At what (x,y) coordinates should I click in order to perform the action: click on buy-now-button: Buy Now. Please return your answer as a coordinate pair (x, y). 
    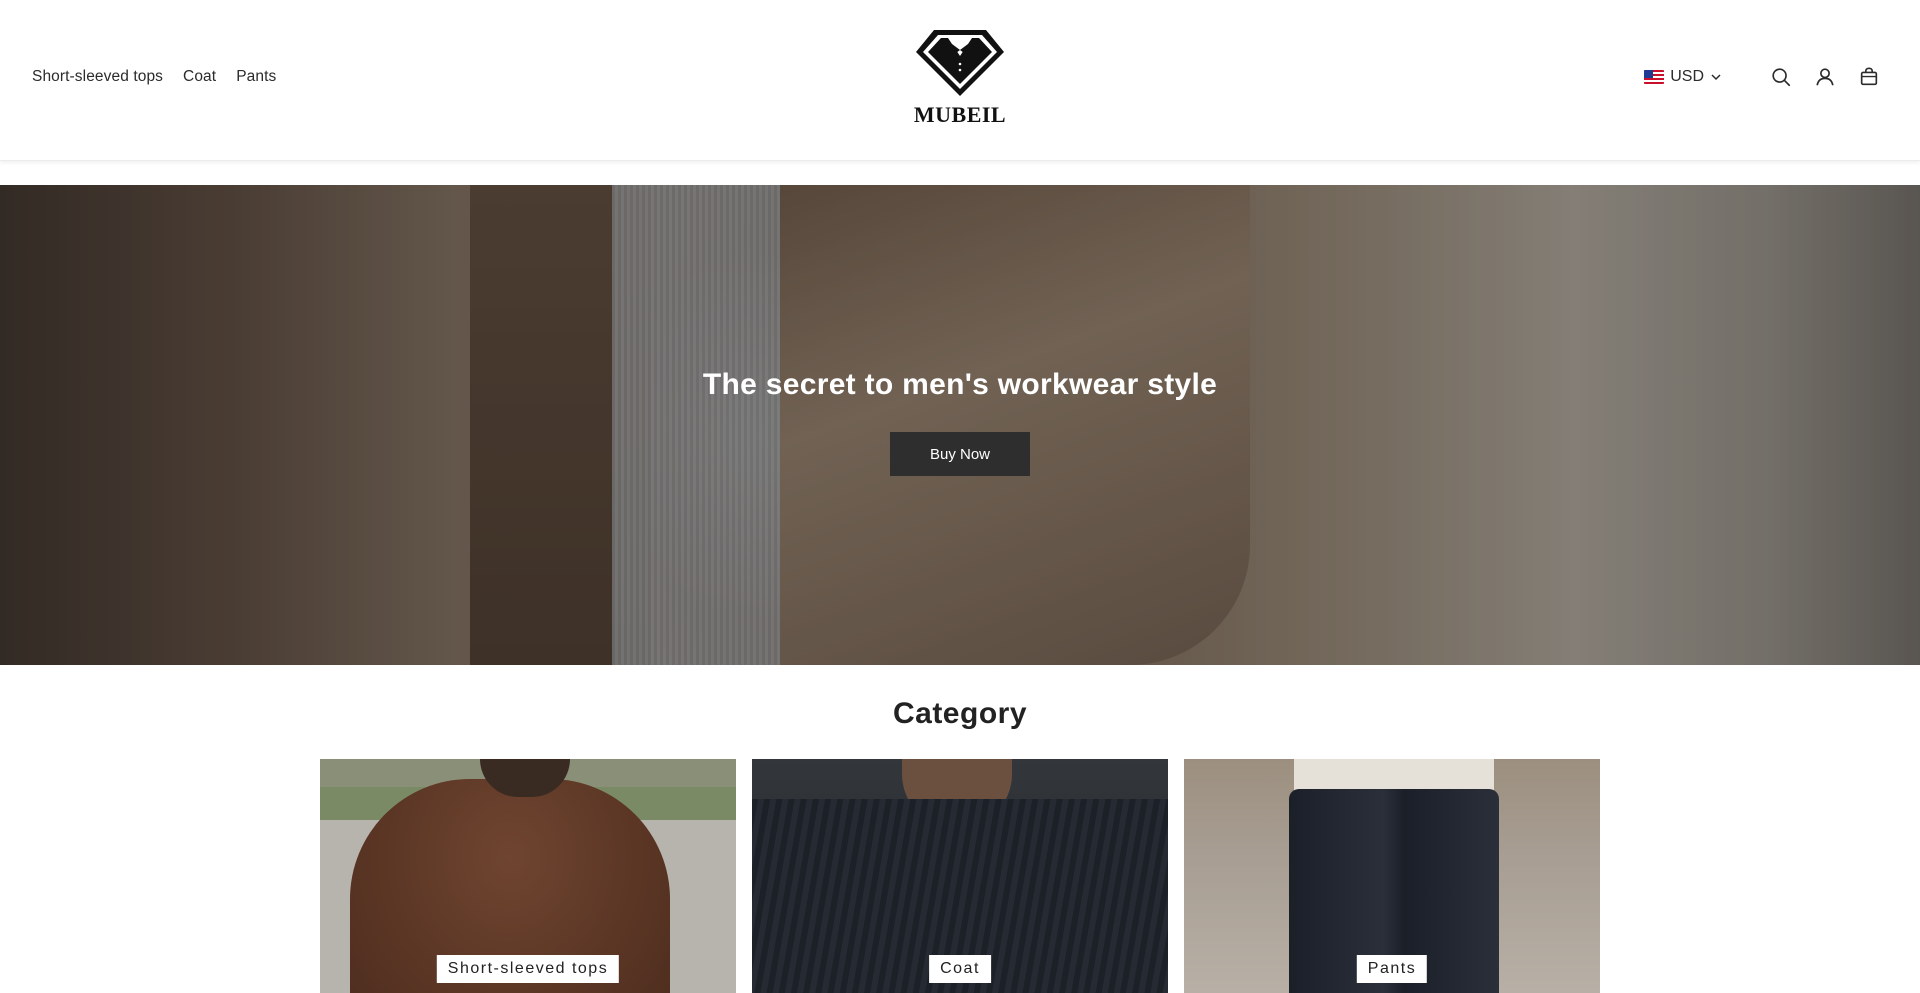
    Looking at the image, I should click on (960, 454).